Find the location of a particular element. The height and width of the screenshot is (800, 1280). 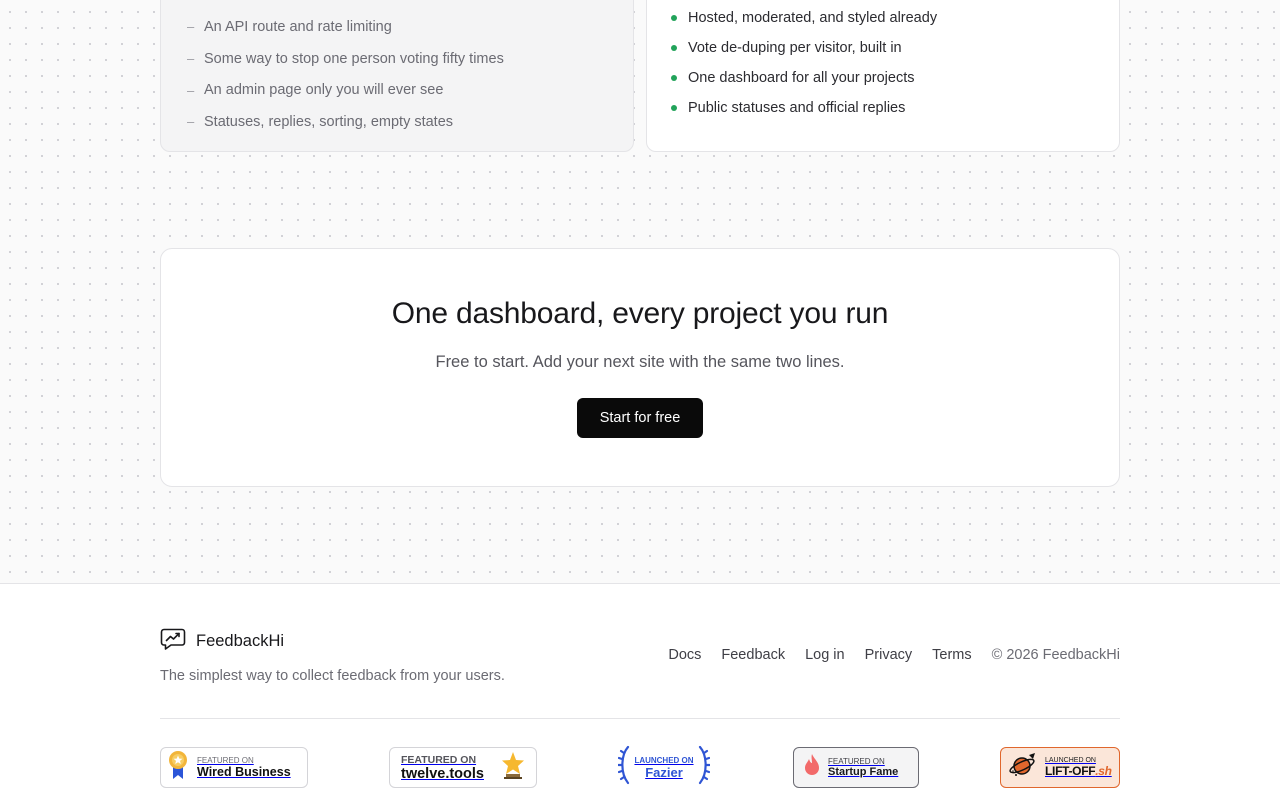

footer-link-feedback: Feedback is located at coordinates (753, 655).